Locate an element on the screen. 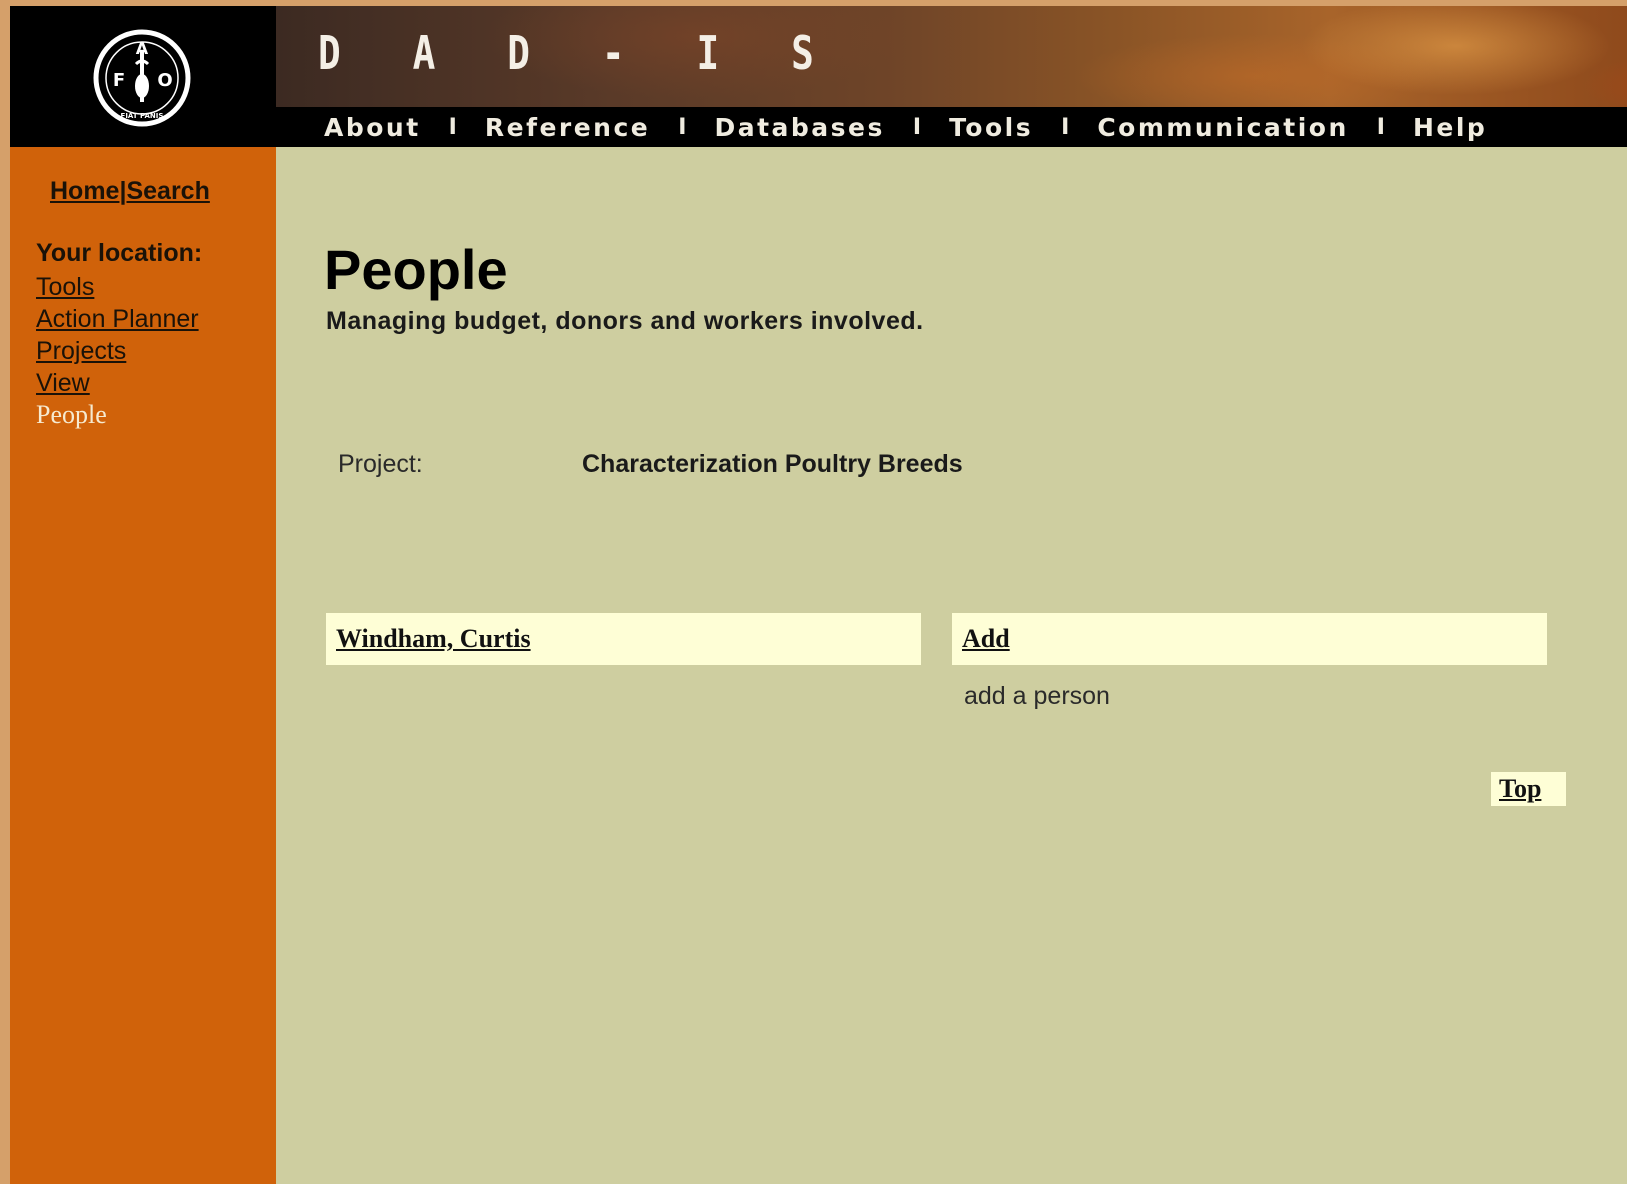 The height and width of the screenshot is (1184, 1627). search-link: Search is located at coordinates (167, 191).